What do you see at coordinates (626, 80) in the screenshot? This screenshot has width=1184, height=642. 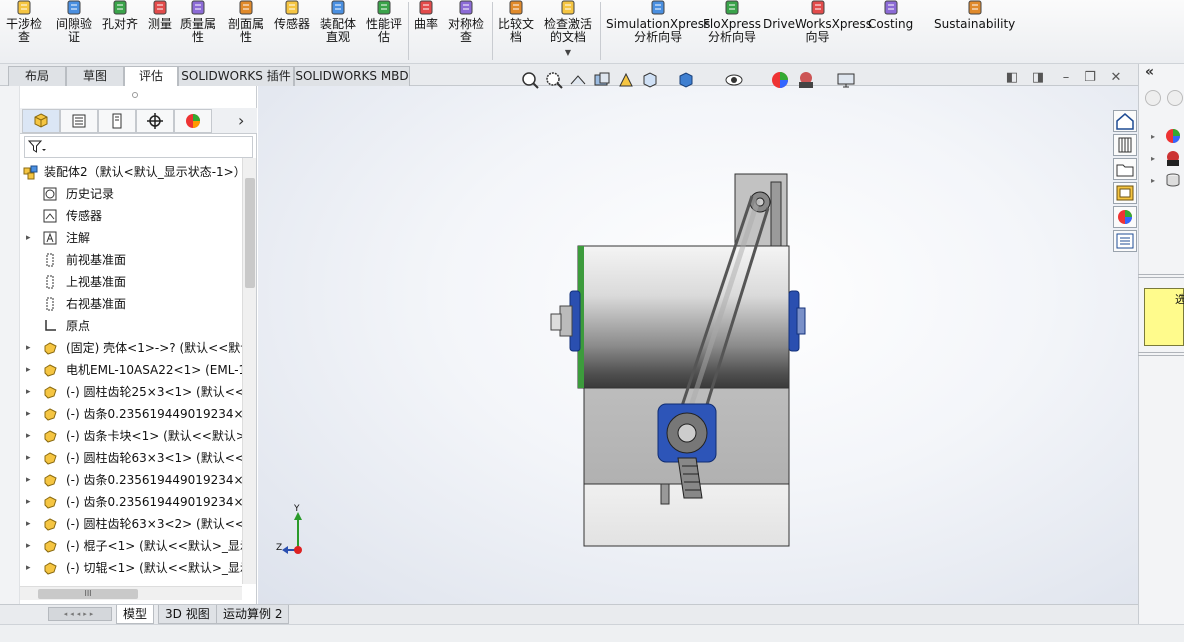 I see `dynamic-annotation-icon` at bounding box center [626, 80].